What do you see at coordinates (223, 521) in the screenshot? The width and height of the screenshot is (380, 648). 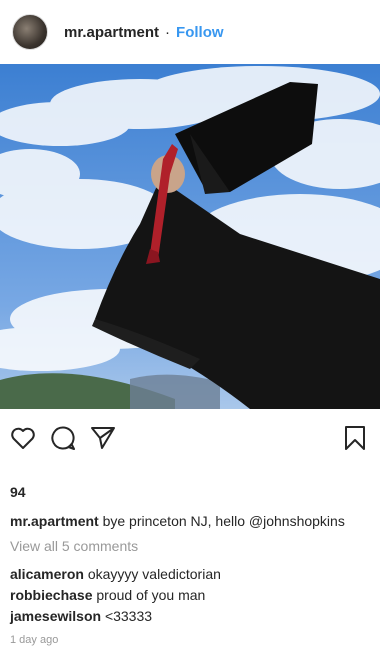 I see `caption-text: bye princeton NJ, hello @johnshopkins` at bounding box center [223, 521].